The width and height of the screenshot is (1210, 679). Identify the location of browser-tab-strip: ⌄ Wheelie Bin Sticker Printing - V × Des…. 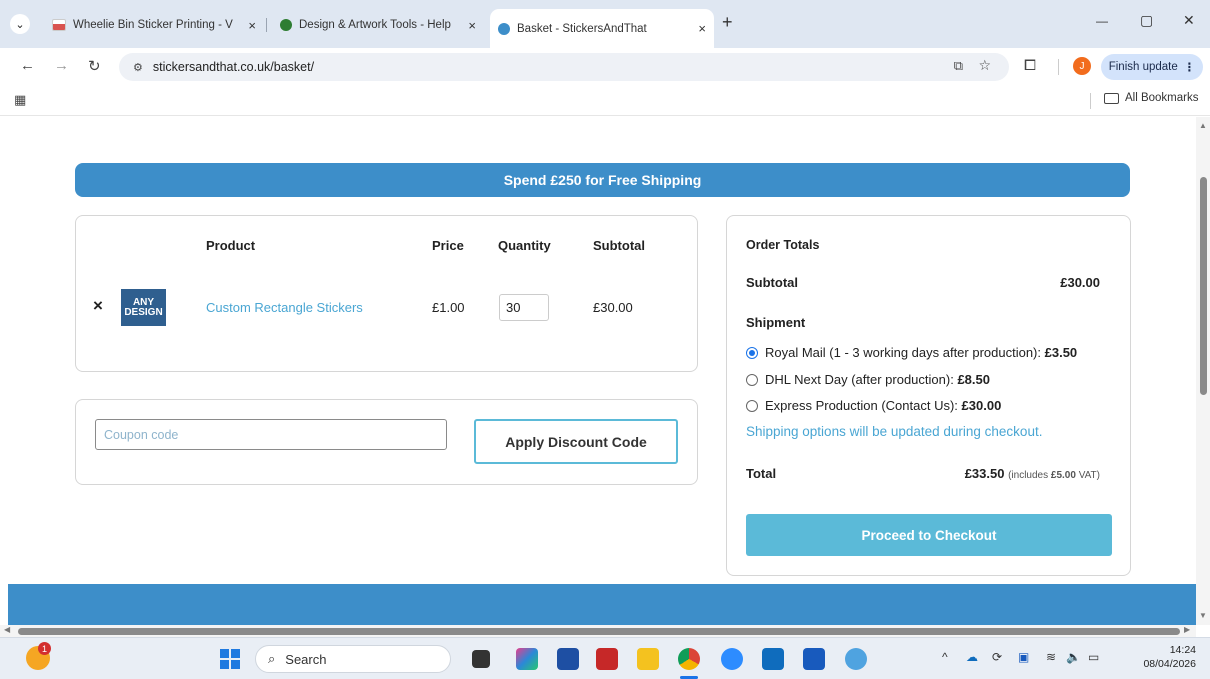
(605, 24).